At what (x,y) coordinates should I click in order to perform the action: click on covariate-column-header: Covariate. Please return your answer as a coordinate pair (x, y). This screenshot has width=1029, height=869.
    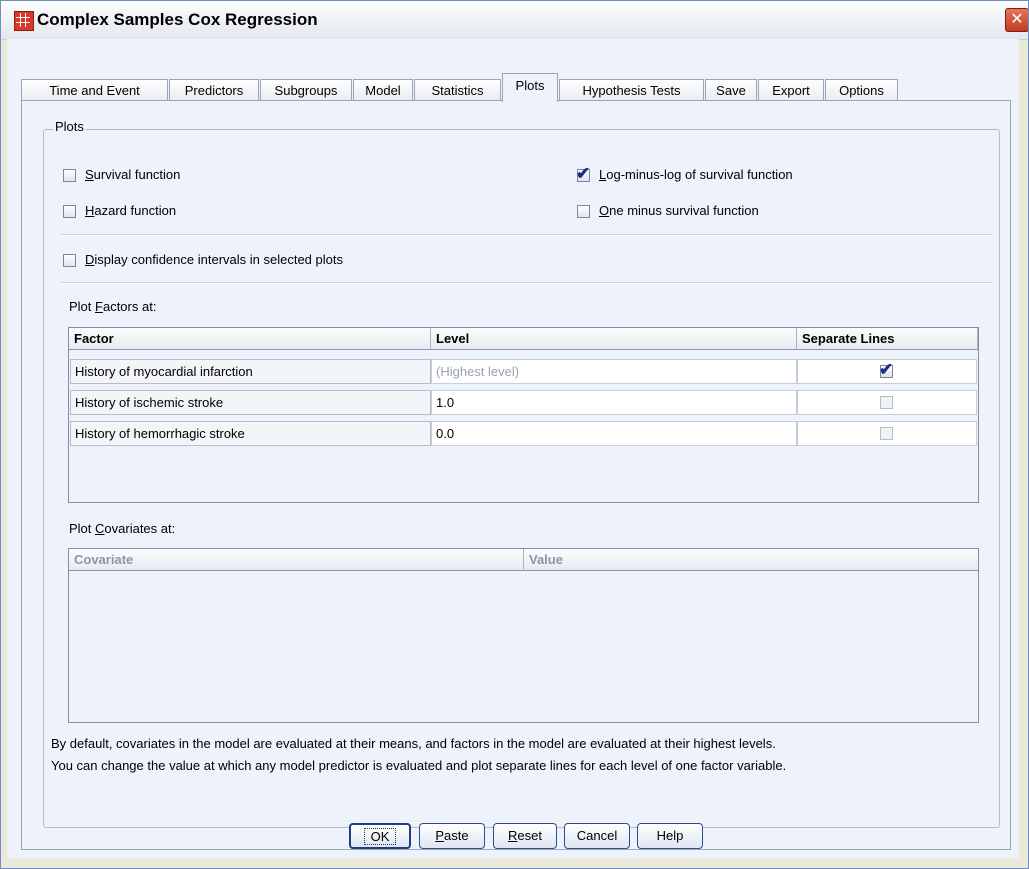
    Looking at the image, I should click on (296, 560).